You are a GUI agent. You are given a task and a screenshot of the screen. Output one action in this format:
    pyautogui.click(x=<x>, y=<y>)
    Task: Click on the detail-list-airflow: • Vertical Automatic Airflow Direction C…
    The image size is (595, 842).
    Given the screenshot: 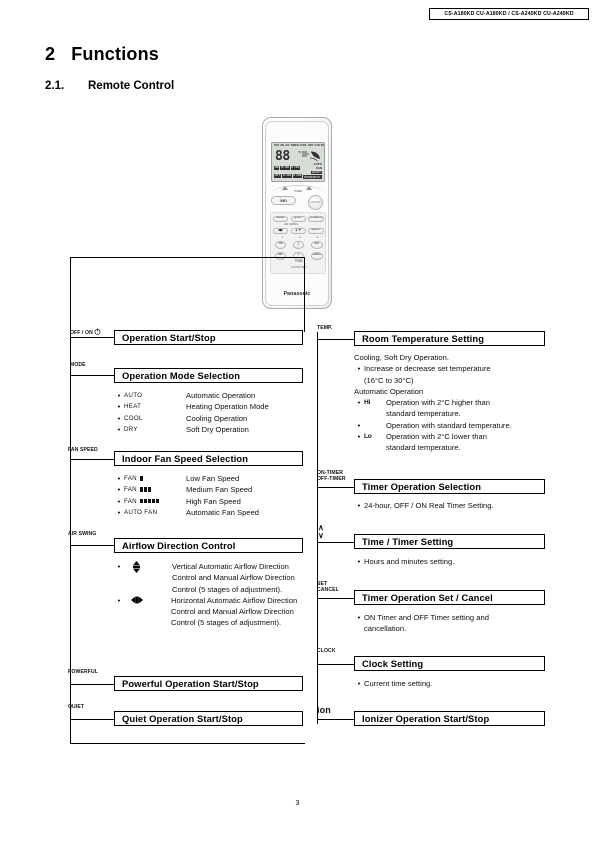 What is the action you would take?
    pyautogui.click(x=210, y=595)
    